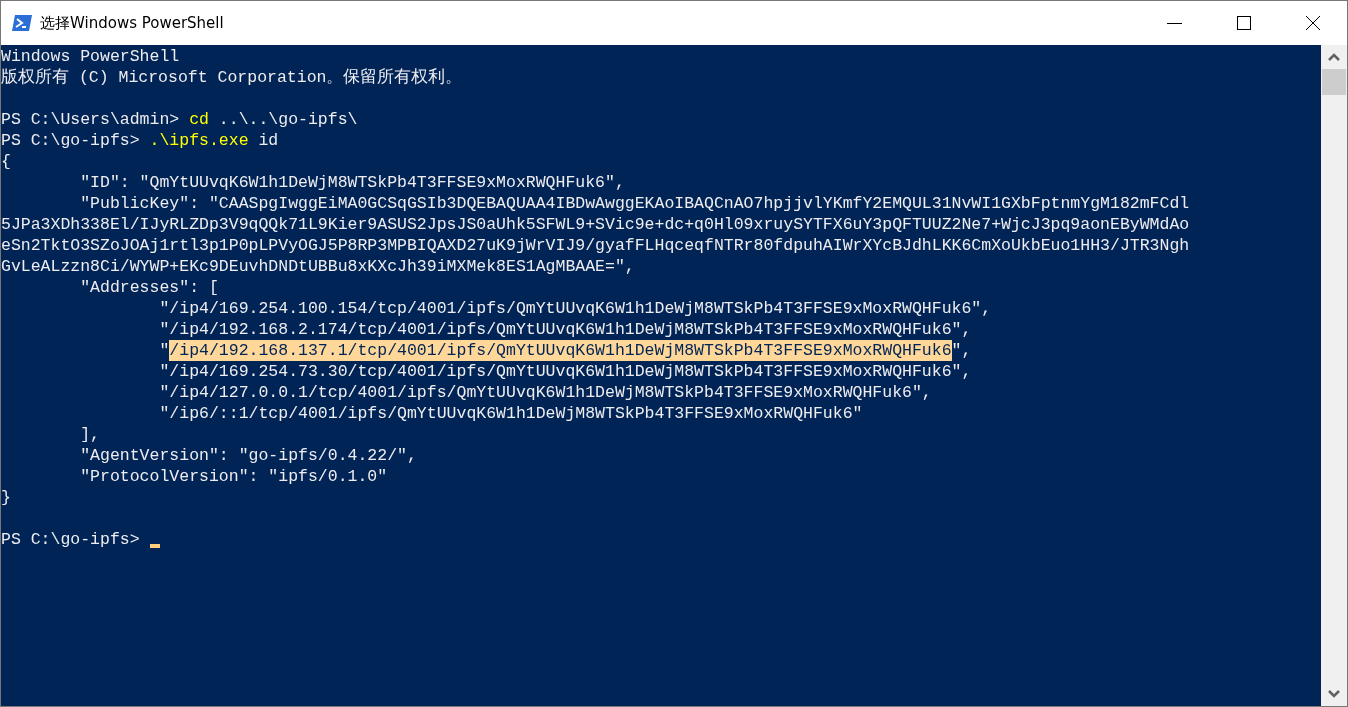  Describe the element at coordinates (22, 23) in the screenshot. I see `terminal-icon` at that location.